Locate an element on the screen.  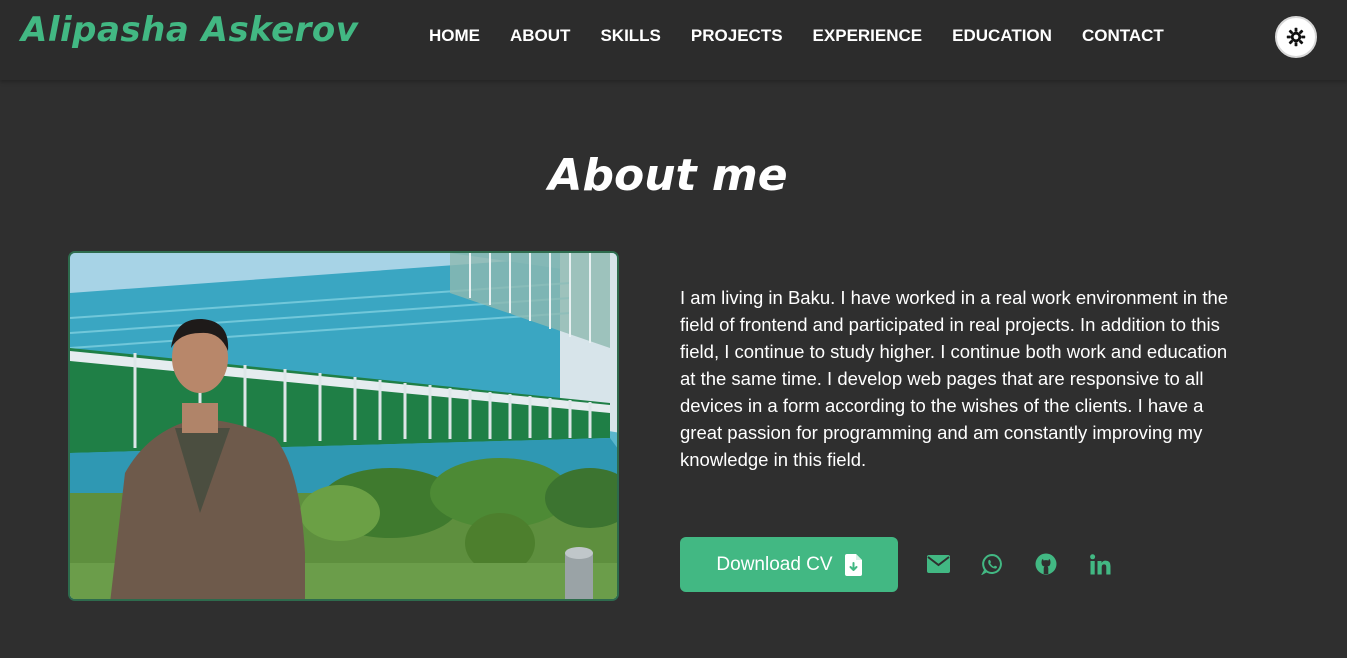
github-icon is located at coordinates (1046, 564).